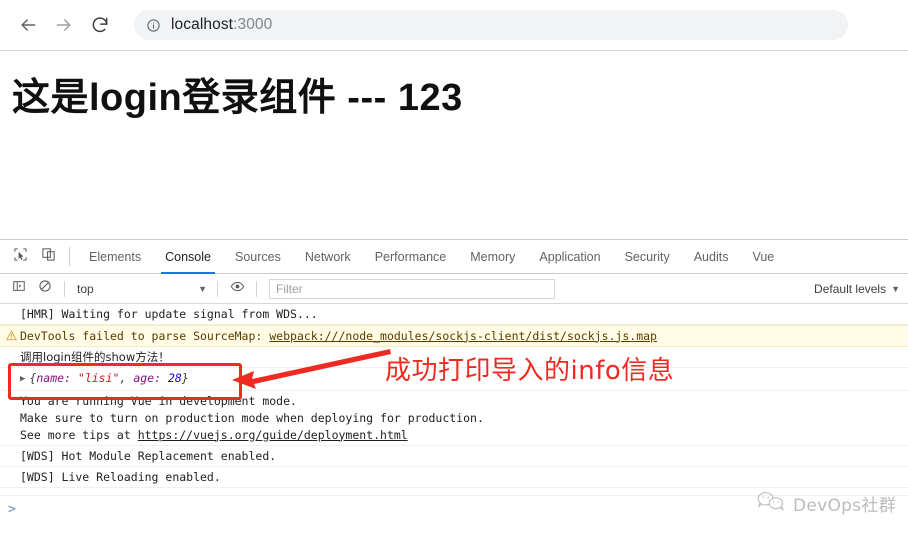 The image size is (908, 539). I want to click on object-value-age: 28, so click(174, 377).